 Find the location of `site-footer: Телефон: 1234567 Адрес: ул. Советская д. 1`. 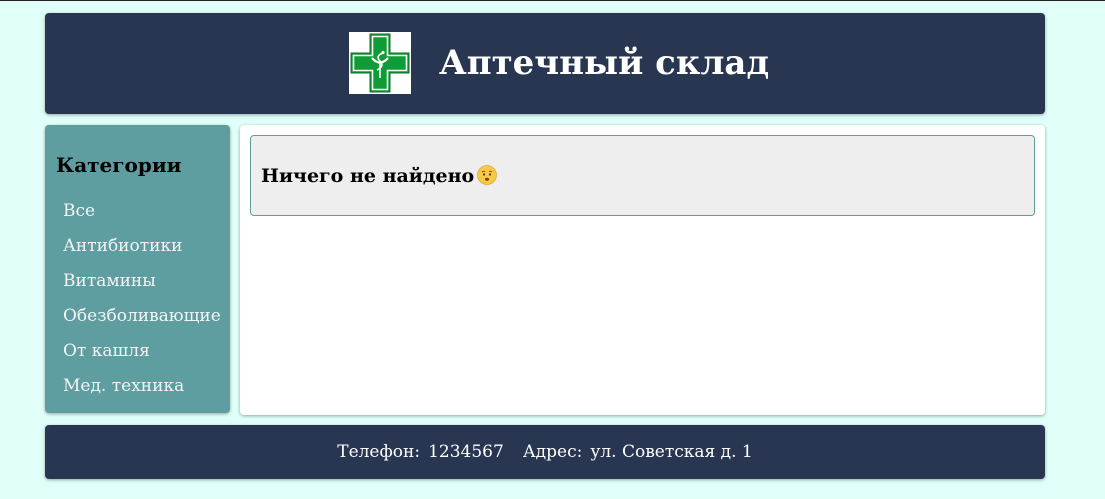

site-footer: Телефон: 1234567 Адрес: ул. Советская д. 1 is located at coordinates (545, 452).